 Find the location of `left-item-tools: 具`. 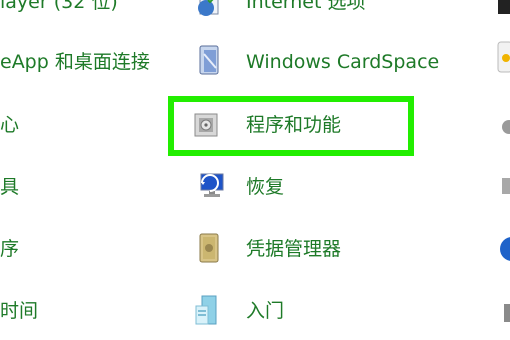

left-item-tools: 具 is located at coordinates (9, 187).